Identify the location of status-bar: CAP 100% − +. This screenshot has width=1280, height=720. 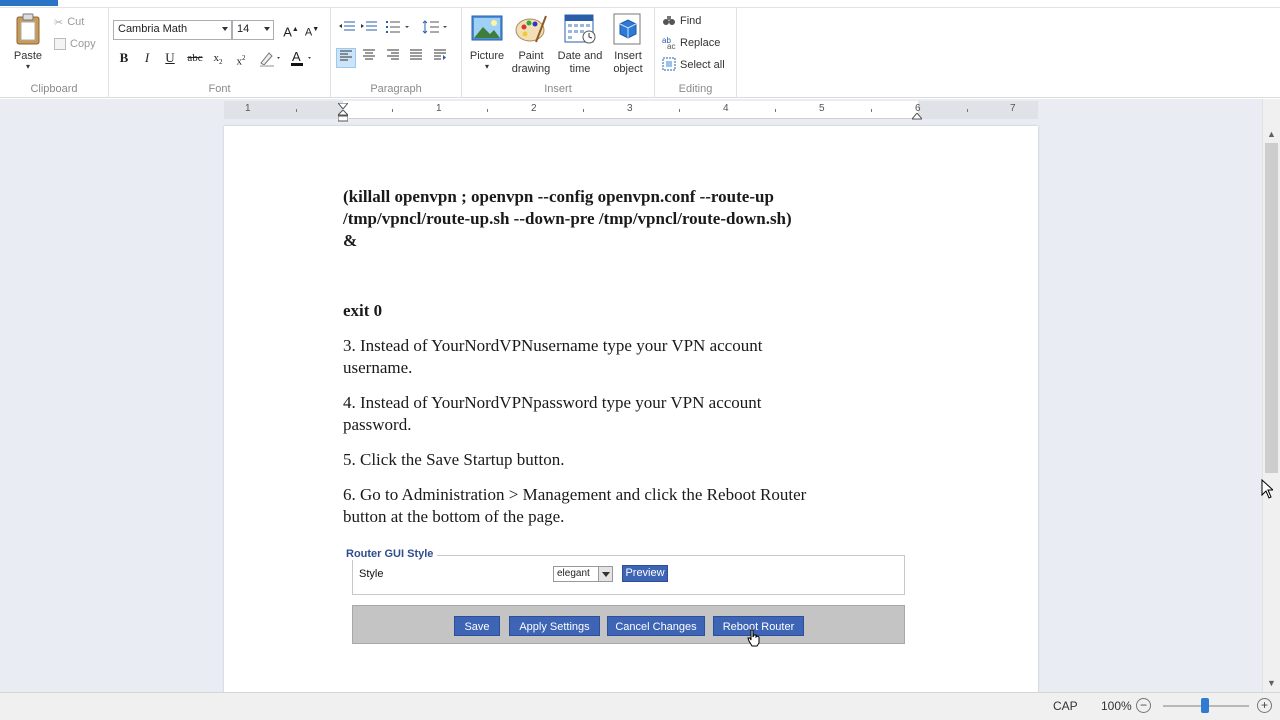
(640, 706).